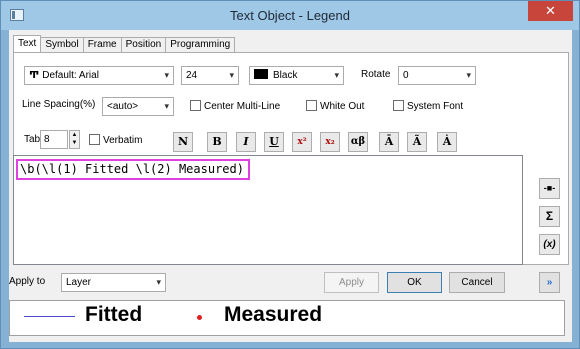 The width and height of the screenshot is (580, 349). What do you see at coordinates (74, 135) in the screenshot?
I see `spin-up-icon: ▲` at bounding box center [74, 135].